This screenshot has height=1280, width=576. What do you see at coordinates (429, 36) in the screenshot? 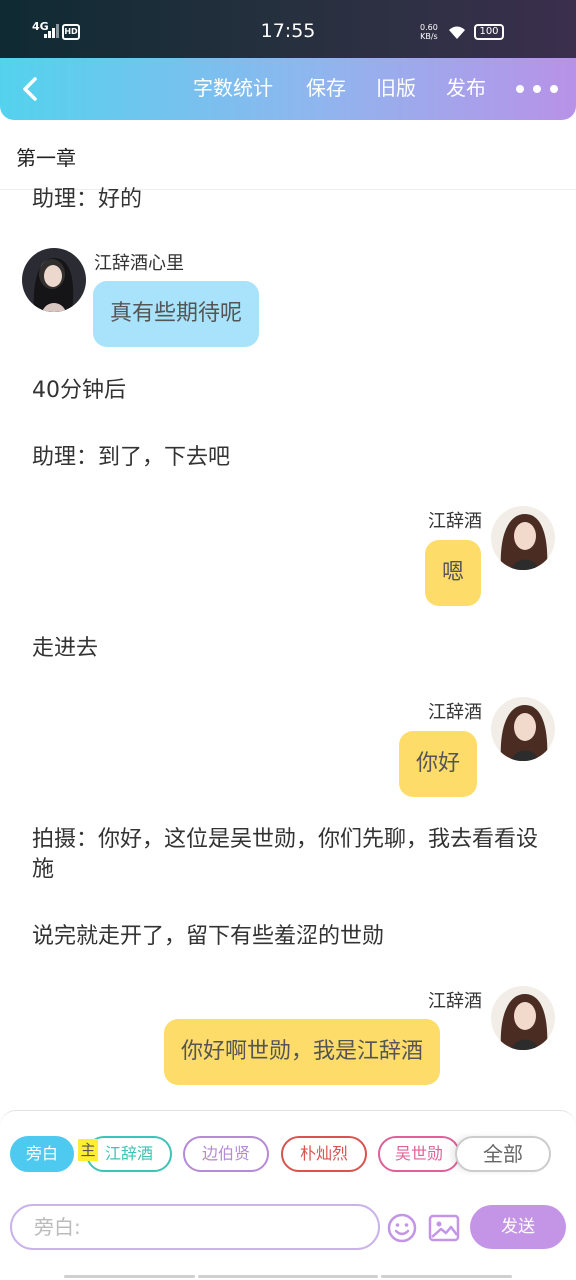
I see `speed-unit: KB/s` at bounding box center [429, 36].